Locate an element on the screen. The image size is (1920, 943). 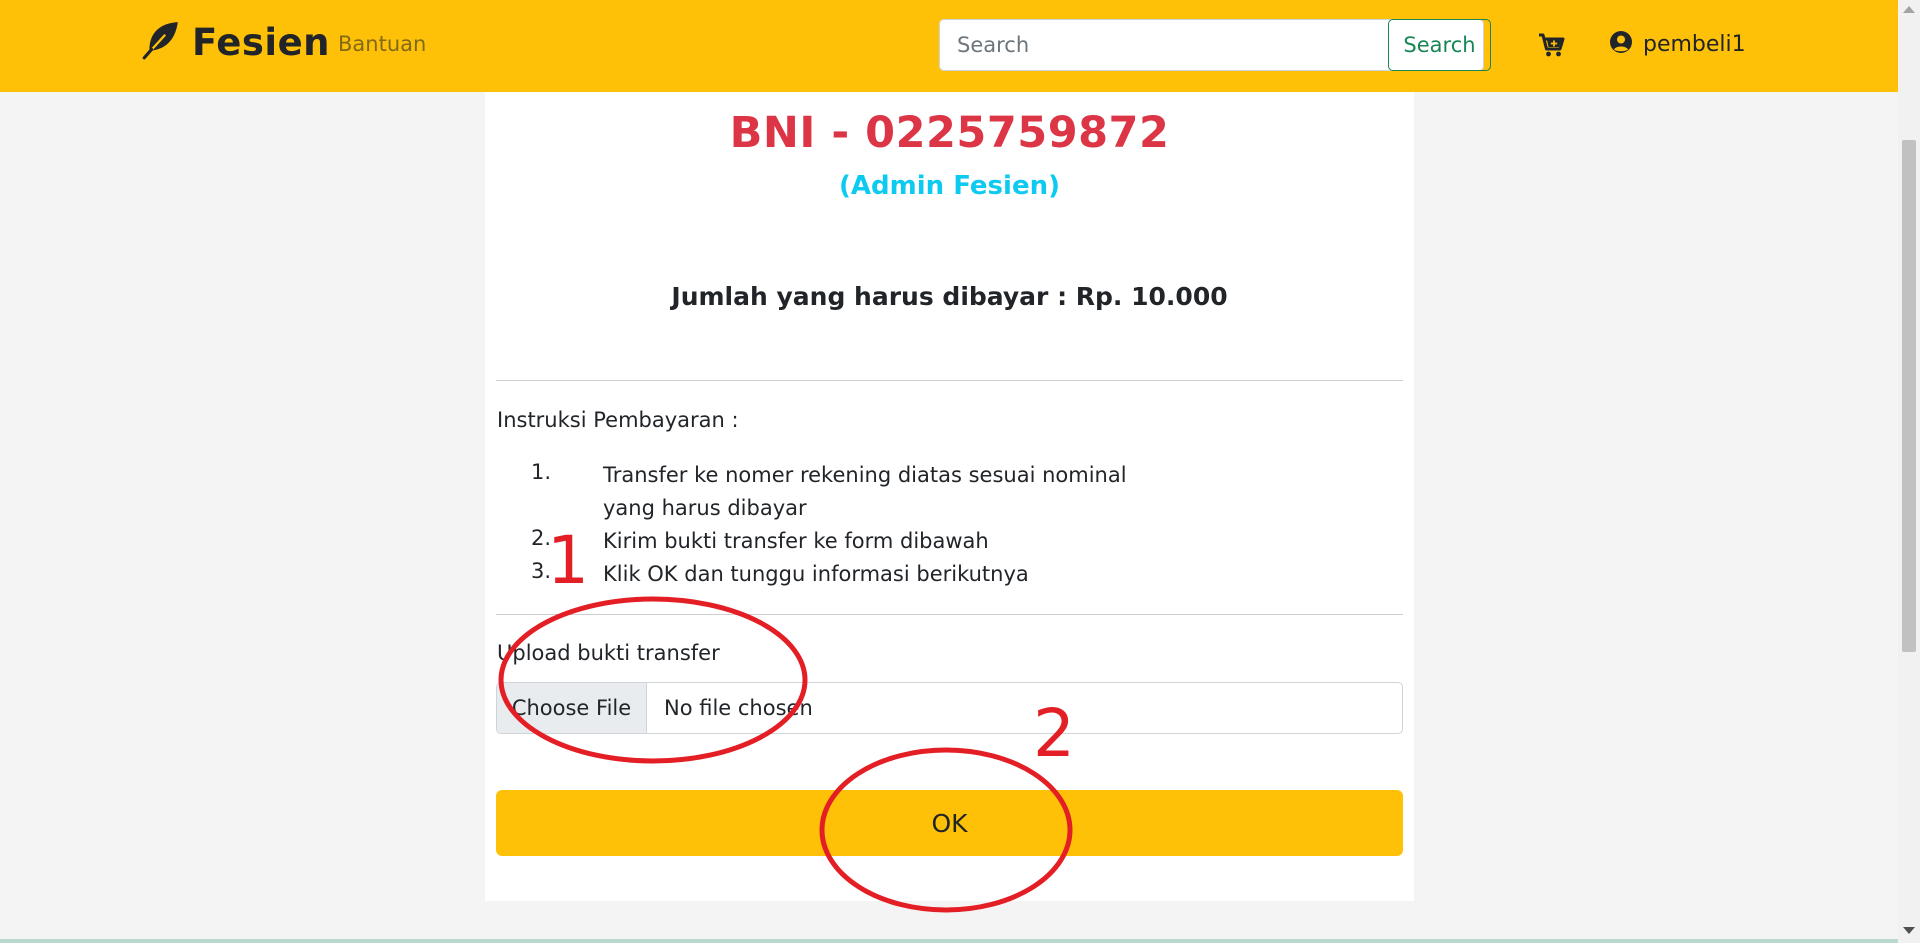
step-text: Kirim bukti transfer ke form dibawah is located at coordinates (796, 541).